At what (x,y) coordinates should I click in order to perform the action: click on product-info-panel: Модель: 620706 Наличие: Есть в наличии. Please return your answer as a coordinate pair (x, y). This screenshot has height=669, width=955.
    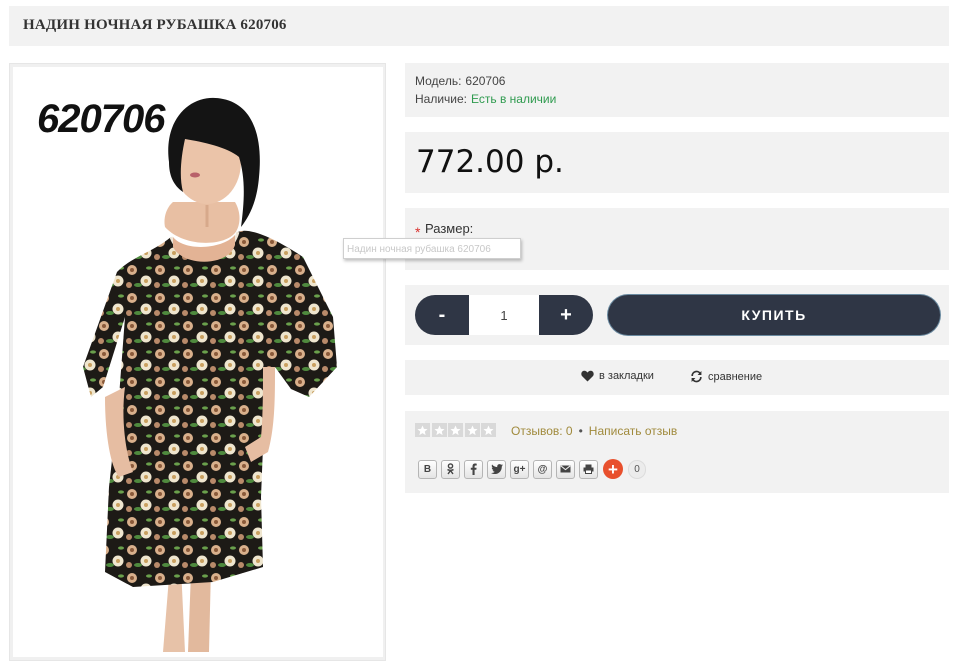
    Looking at the image, I should click on (677, 90).